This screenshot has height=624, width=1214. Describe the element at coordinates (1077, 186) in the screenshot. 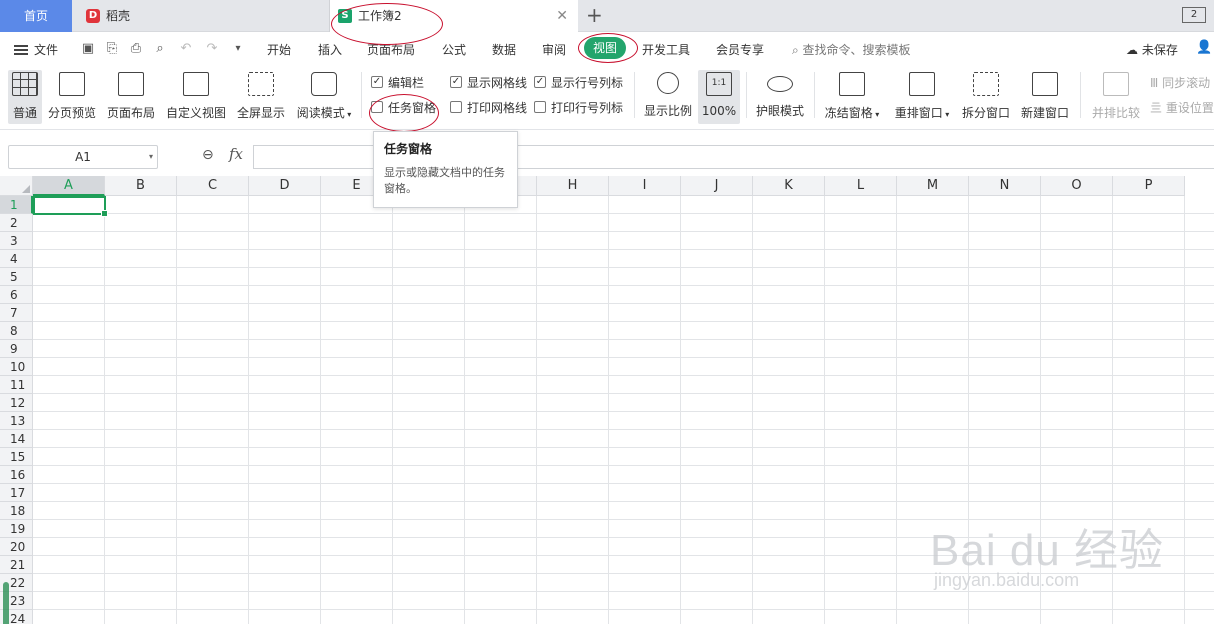

I see `column-header-o: O` at that location.